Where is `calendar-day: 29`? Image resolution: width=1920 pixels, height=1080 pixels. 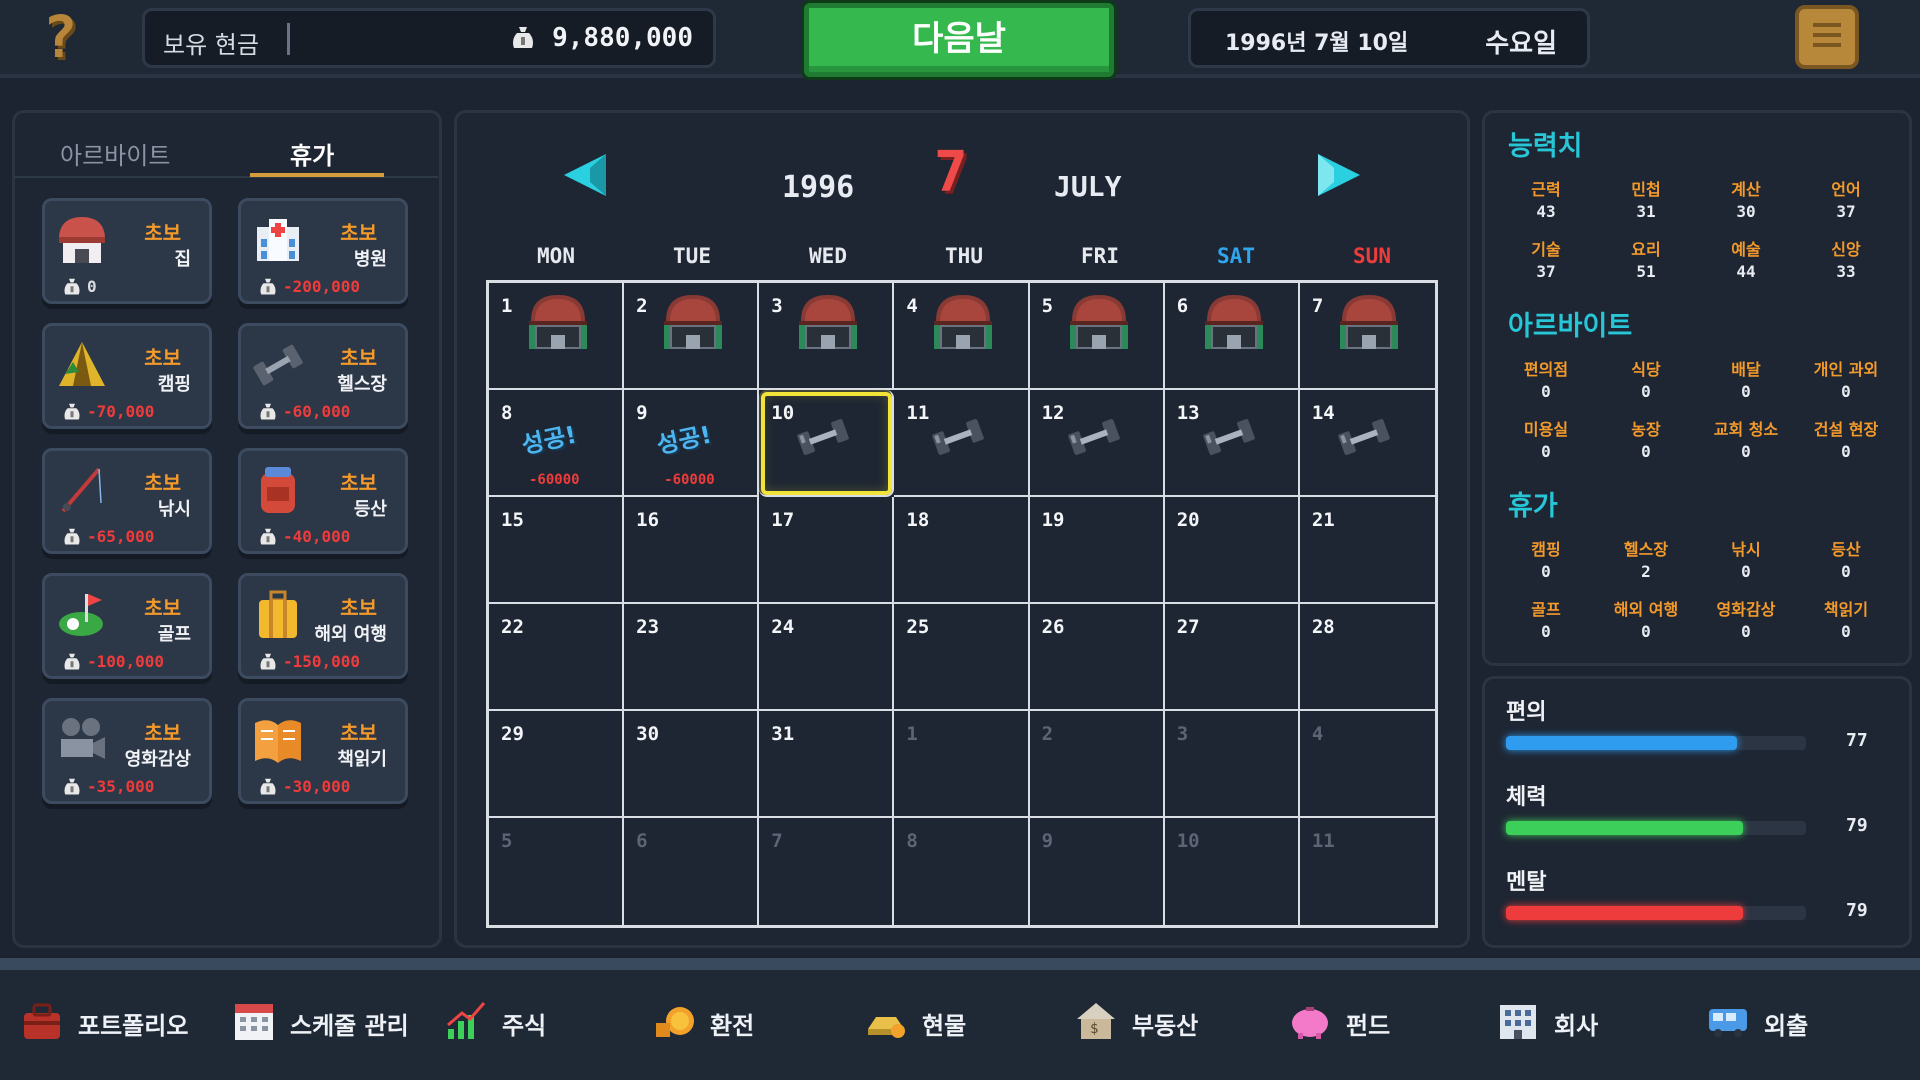
calendar-day: 29 is located at coordinates (557, 764).